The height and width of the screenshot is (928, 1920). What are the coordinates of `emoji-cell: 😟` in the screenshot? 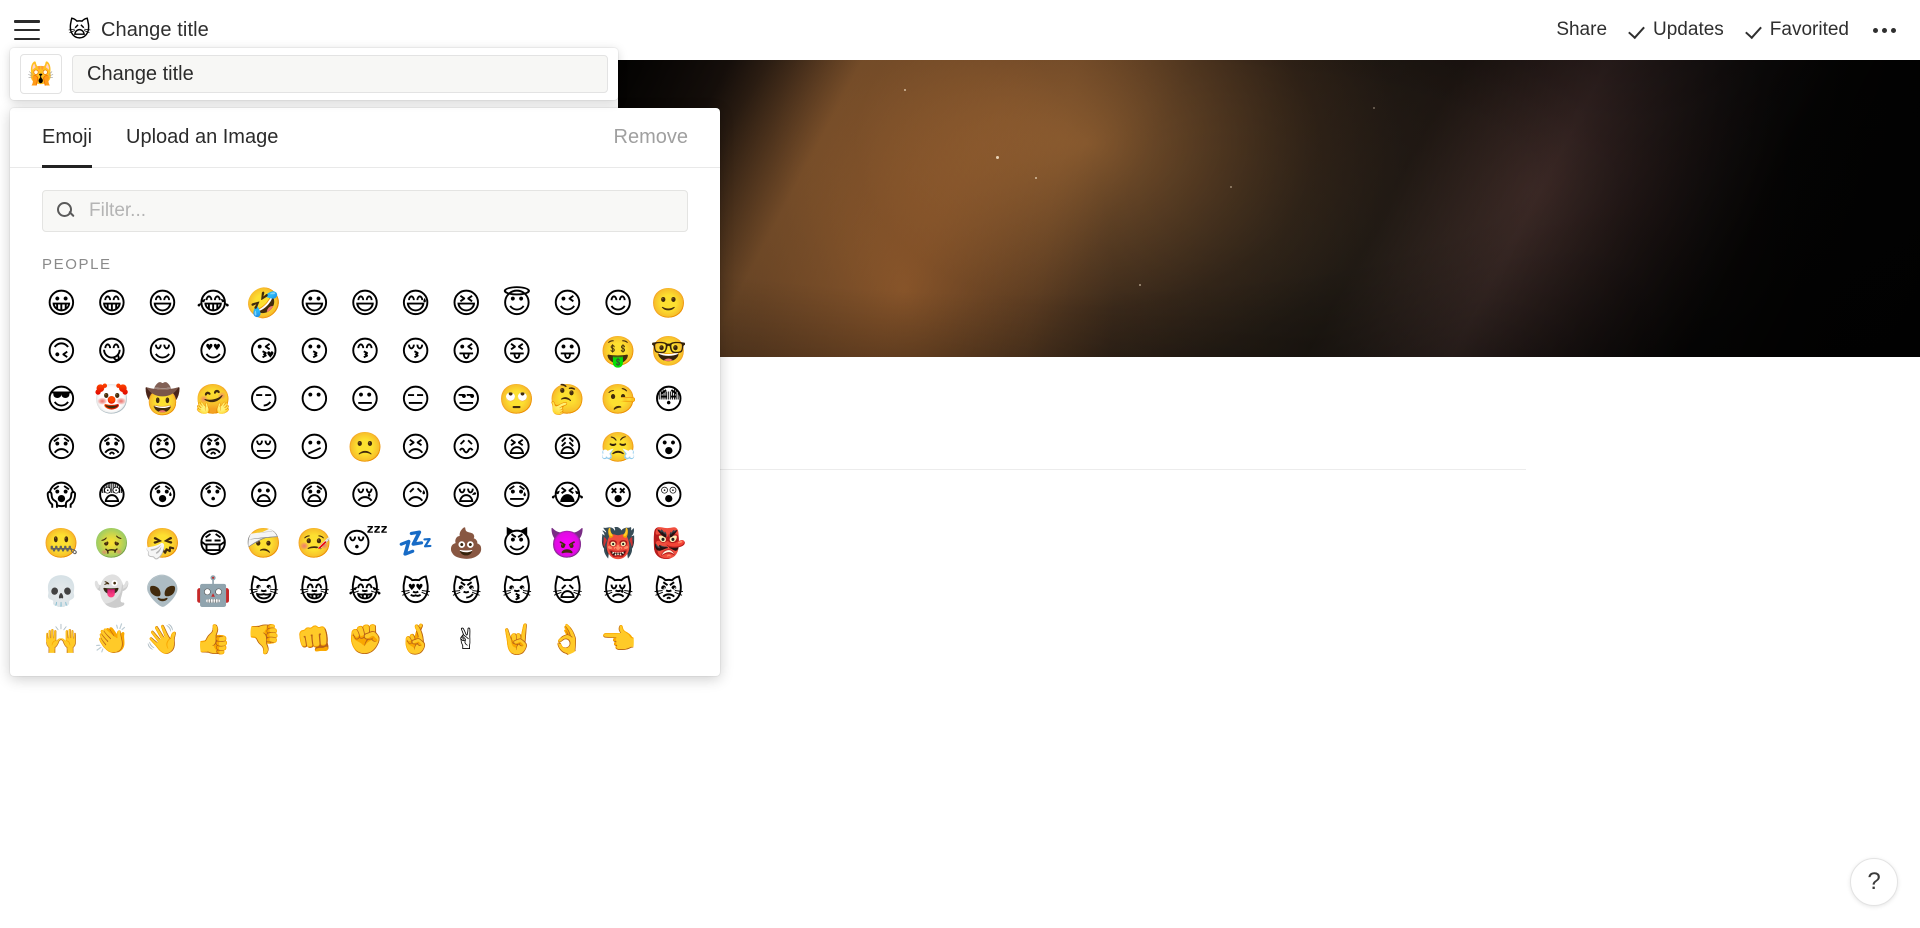 It's located at (112, 448).